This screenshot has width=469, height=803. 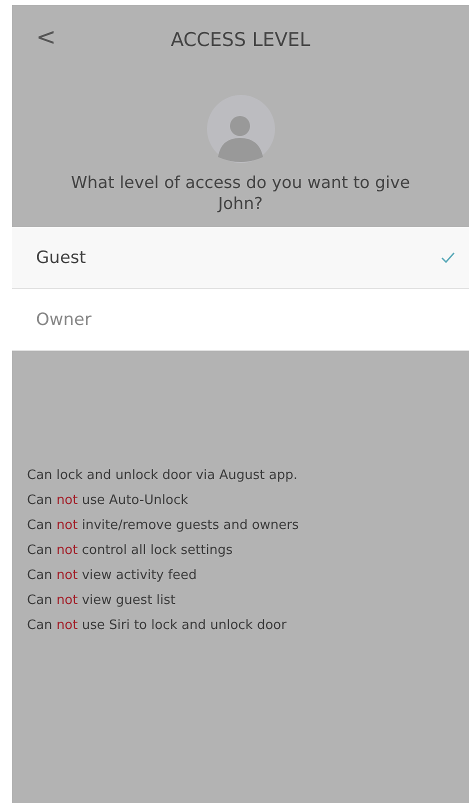 I want to click on checkmark-icon, so click(x=448, y=258).